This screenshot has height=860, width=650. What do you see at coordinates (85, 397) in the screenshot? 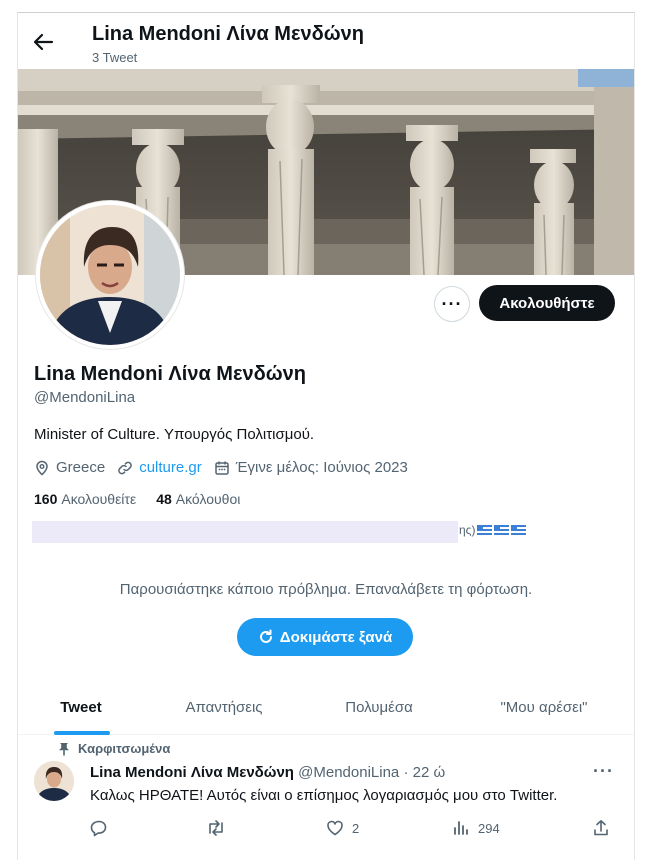
I see `profile-handle: @MendoniLina` at bounding box center [85, 397].